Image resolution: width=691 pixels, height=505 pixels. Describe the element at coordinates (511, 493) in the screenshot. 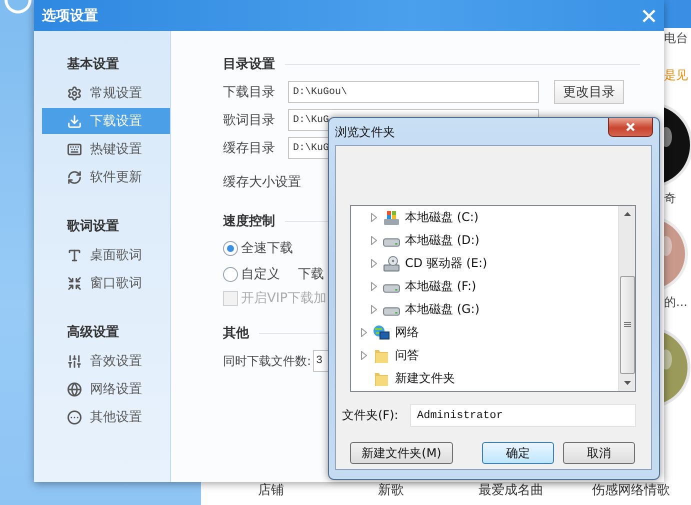

I see `playlist-title: 最爱成名曲` at that location.